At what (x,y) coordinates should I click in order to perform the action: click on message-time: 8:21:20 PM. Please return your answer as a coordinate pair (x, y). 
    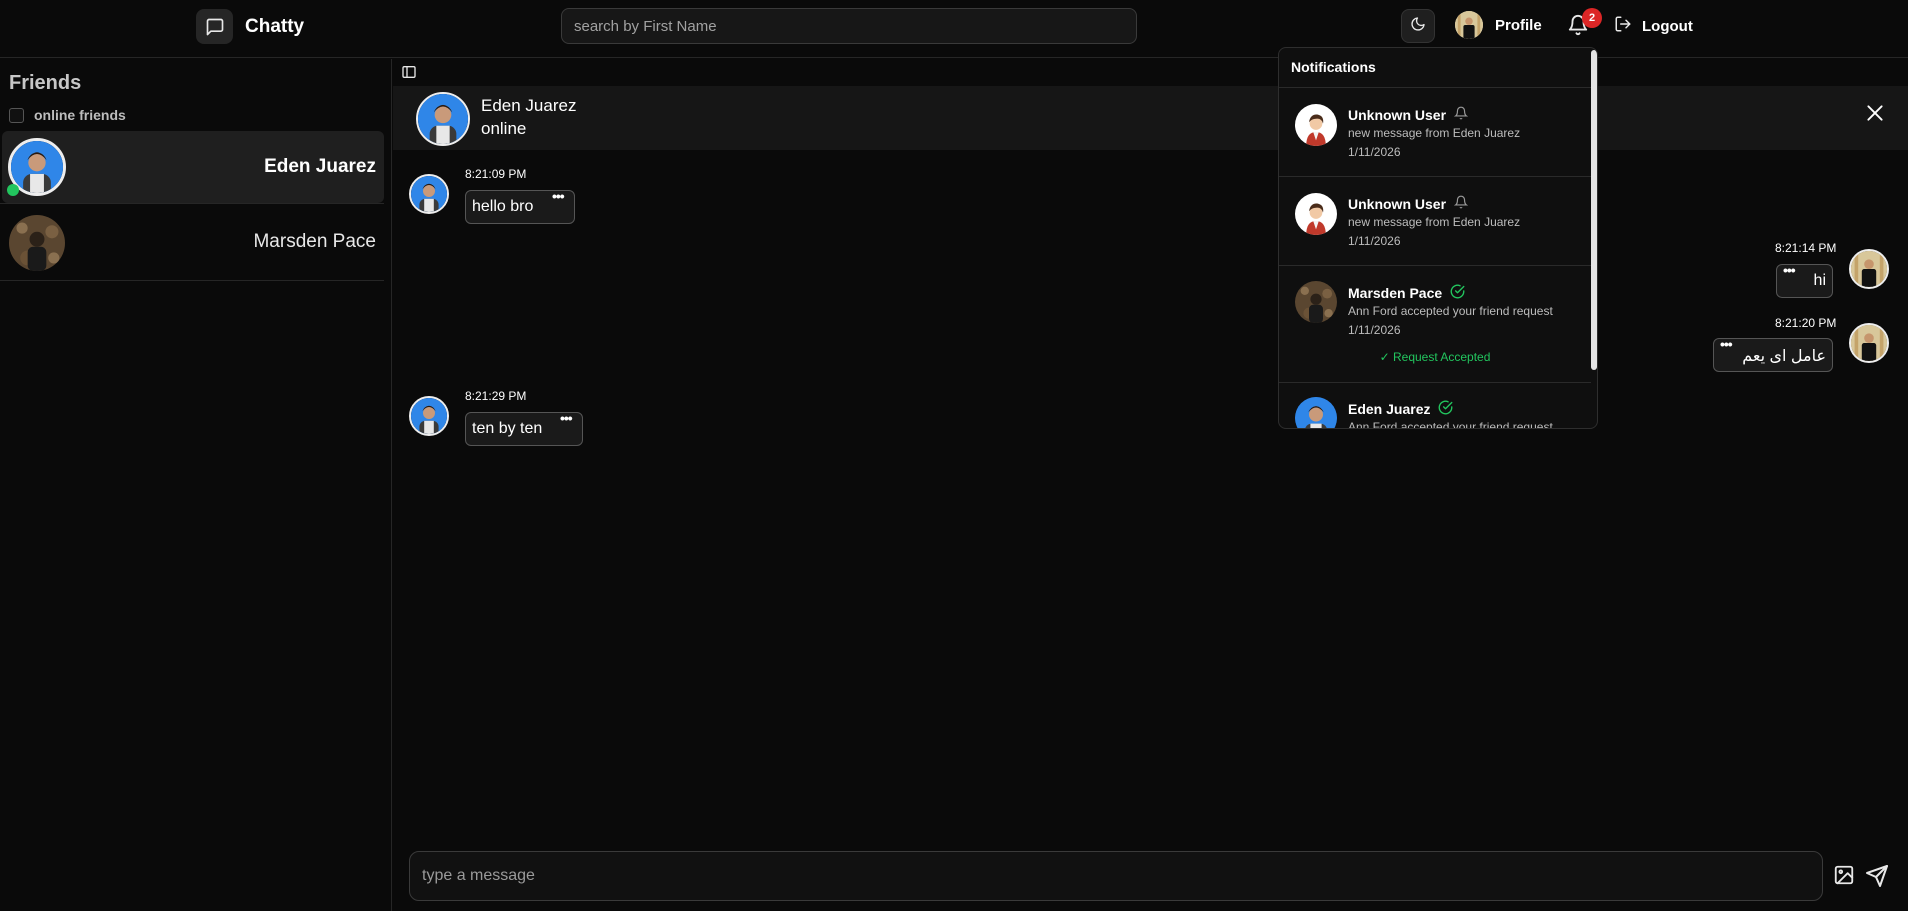
    Looking at the image, I should click on (1806, 323).